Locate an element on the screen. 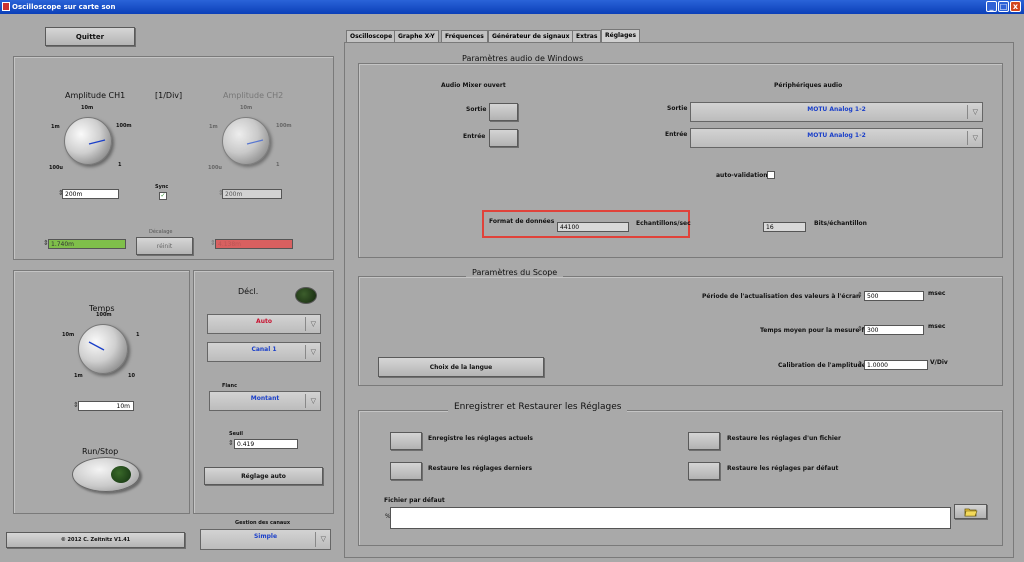 This screenshot has width=1024, height=562. tab-generateur: Générateur de signaux is located at coordinates (531, 36).